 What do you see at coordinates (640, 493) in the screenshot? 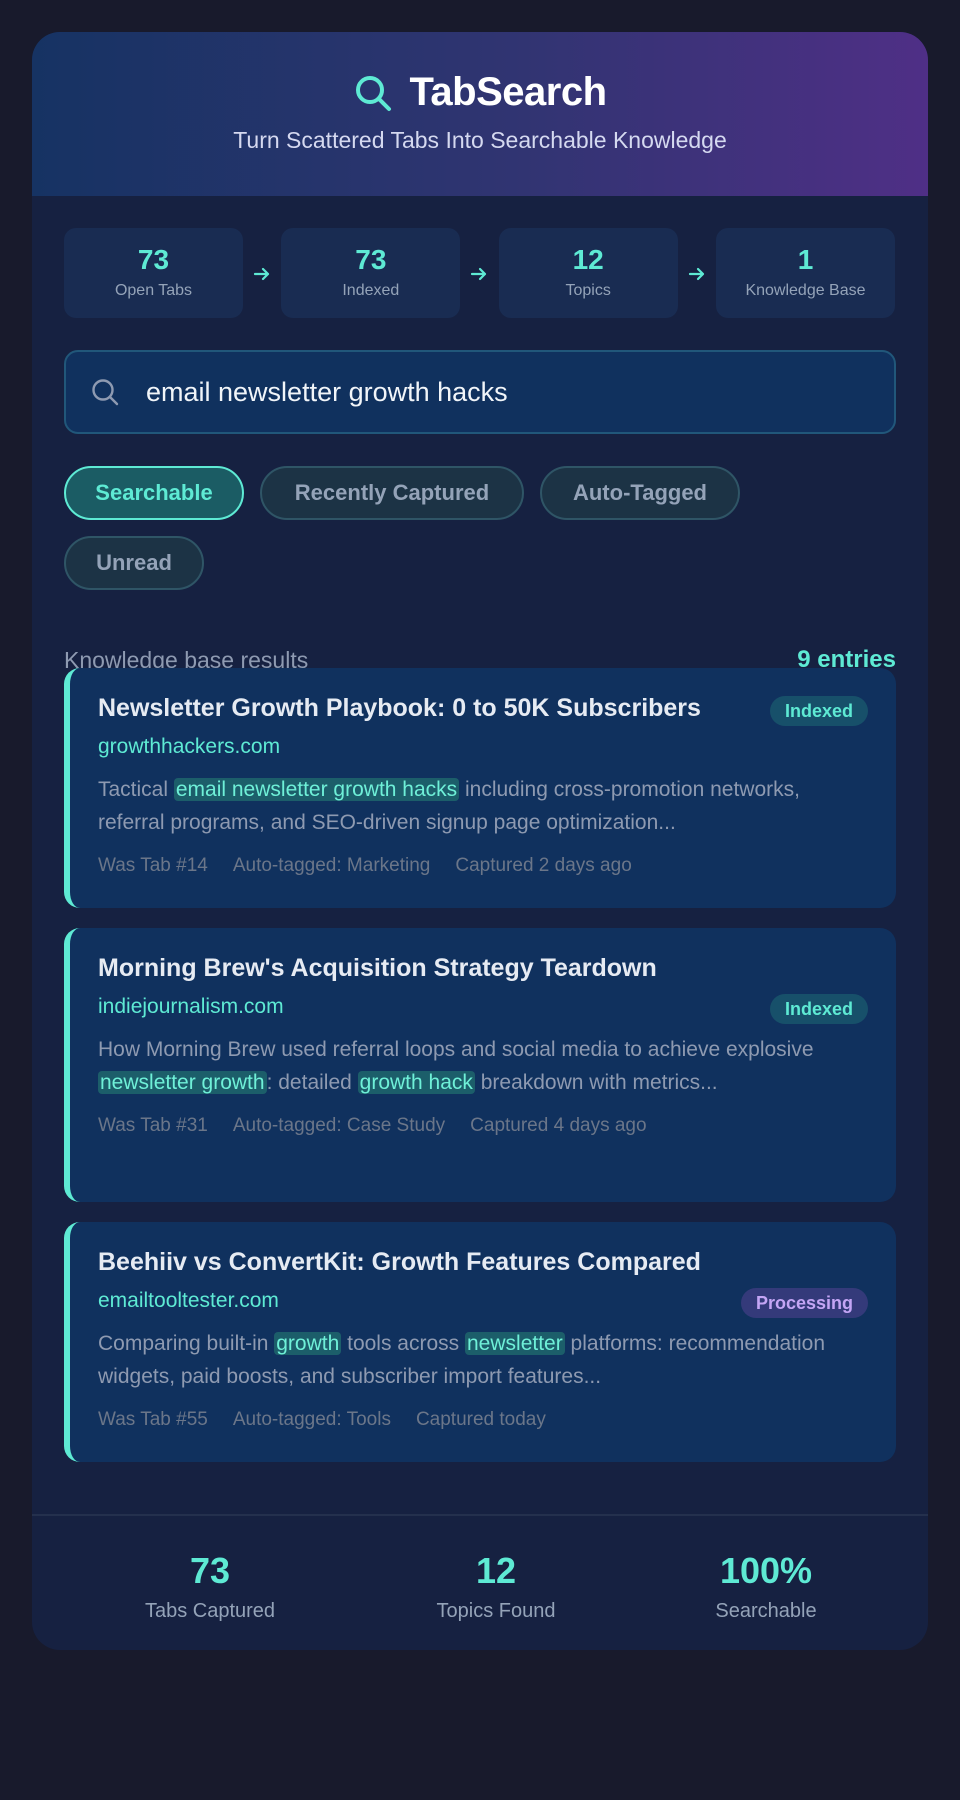
I see `filter-chip-auto-tagged: Auto-Tagged` at bounding box center [640, 493].